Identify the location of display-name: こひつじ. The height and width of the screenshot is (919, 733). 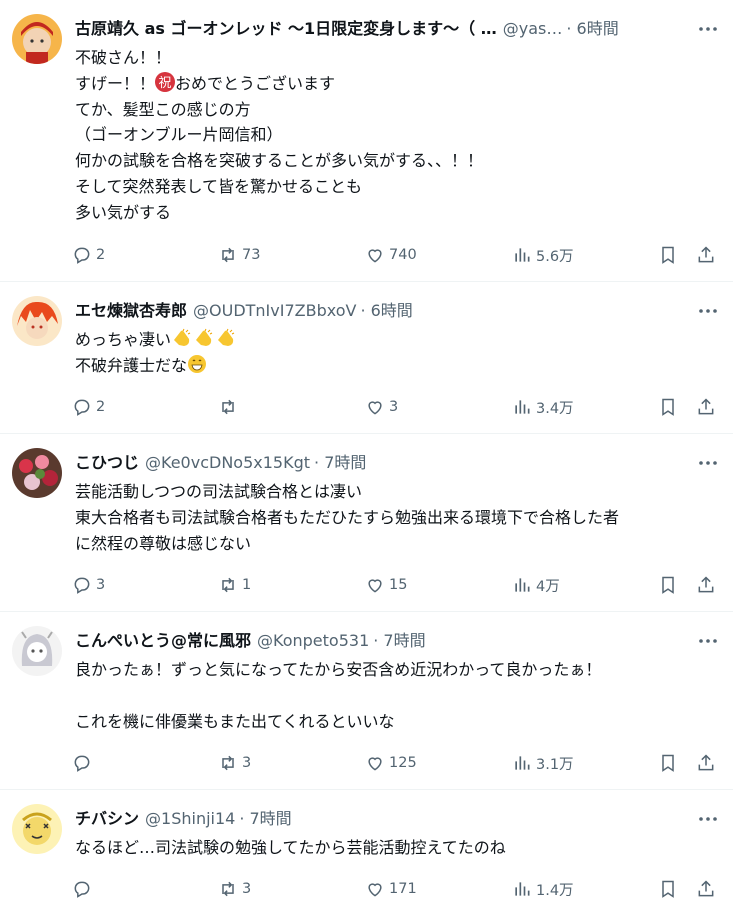
(107, 462).